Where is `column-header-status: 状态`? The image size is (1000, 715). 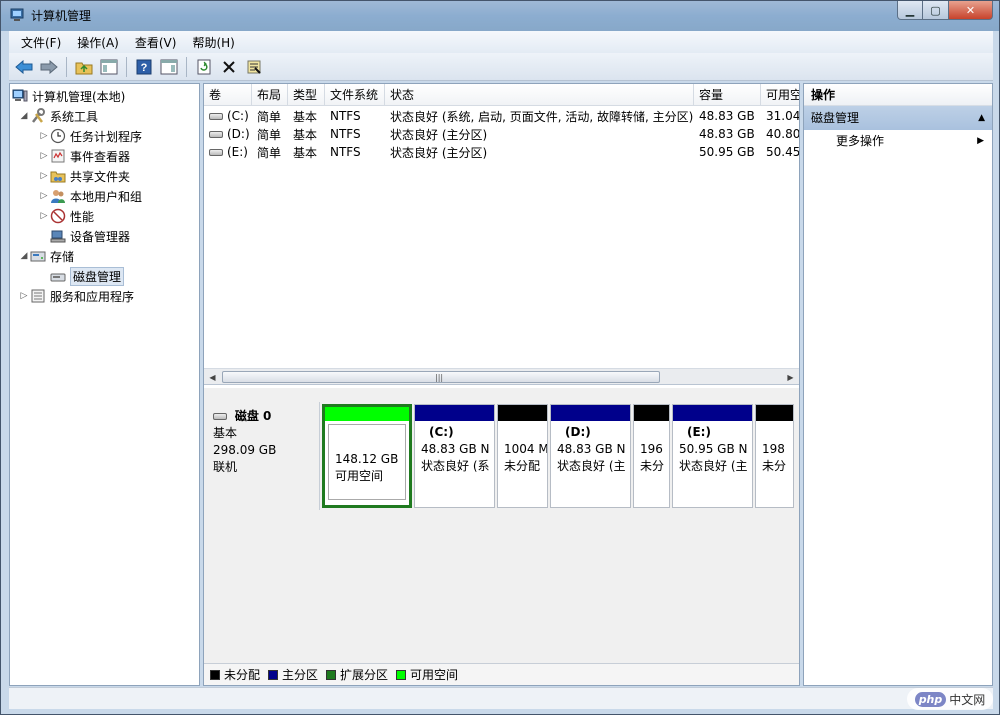 column-header-status: 状态 is located at coordinates (539, 95).